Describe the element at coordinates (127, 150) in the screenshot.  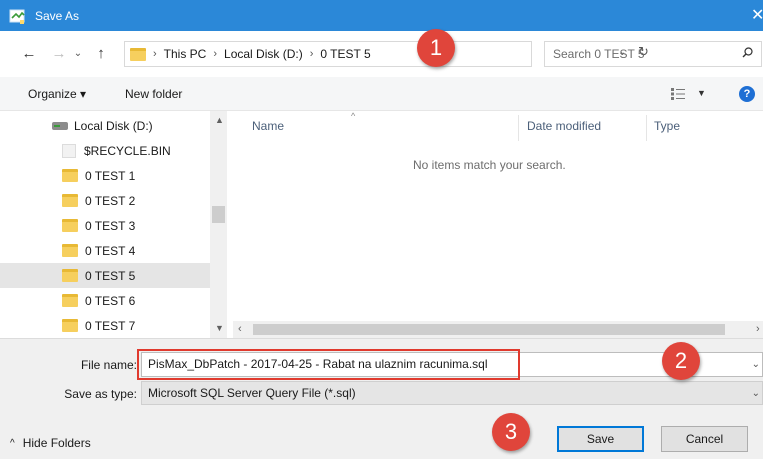
I see `nav-item-label: $RECYCLE.BIN` at that location.